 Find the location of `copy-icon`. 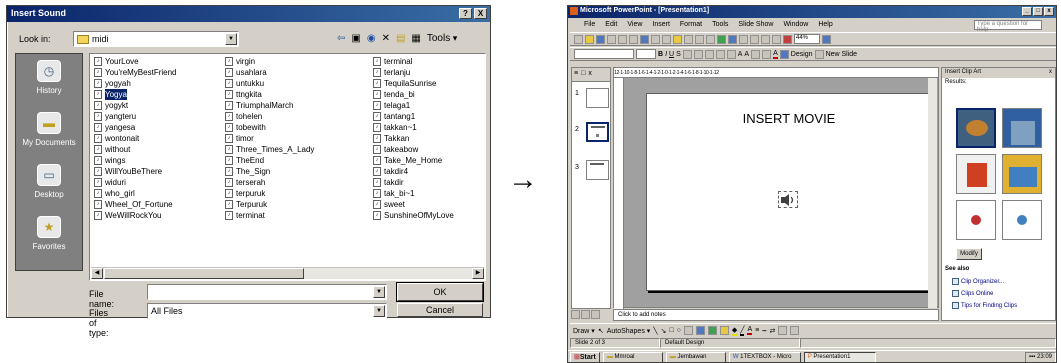

copy-icon is located at coordinates (666, 39).